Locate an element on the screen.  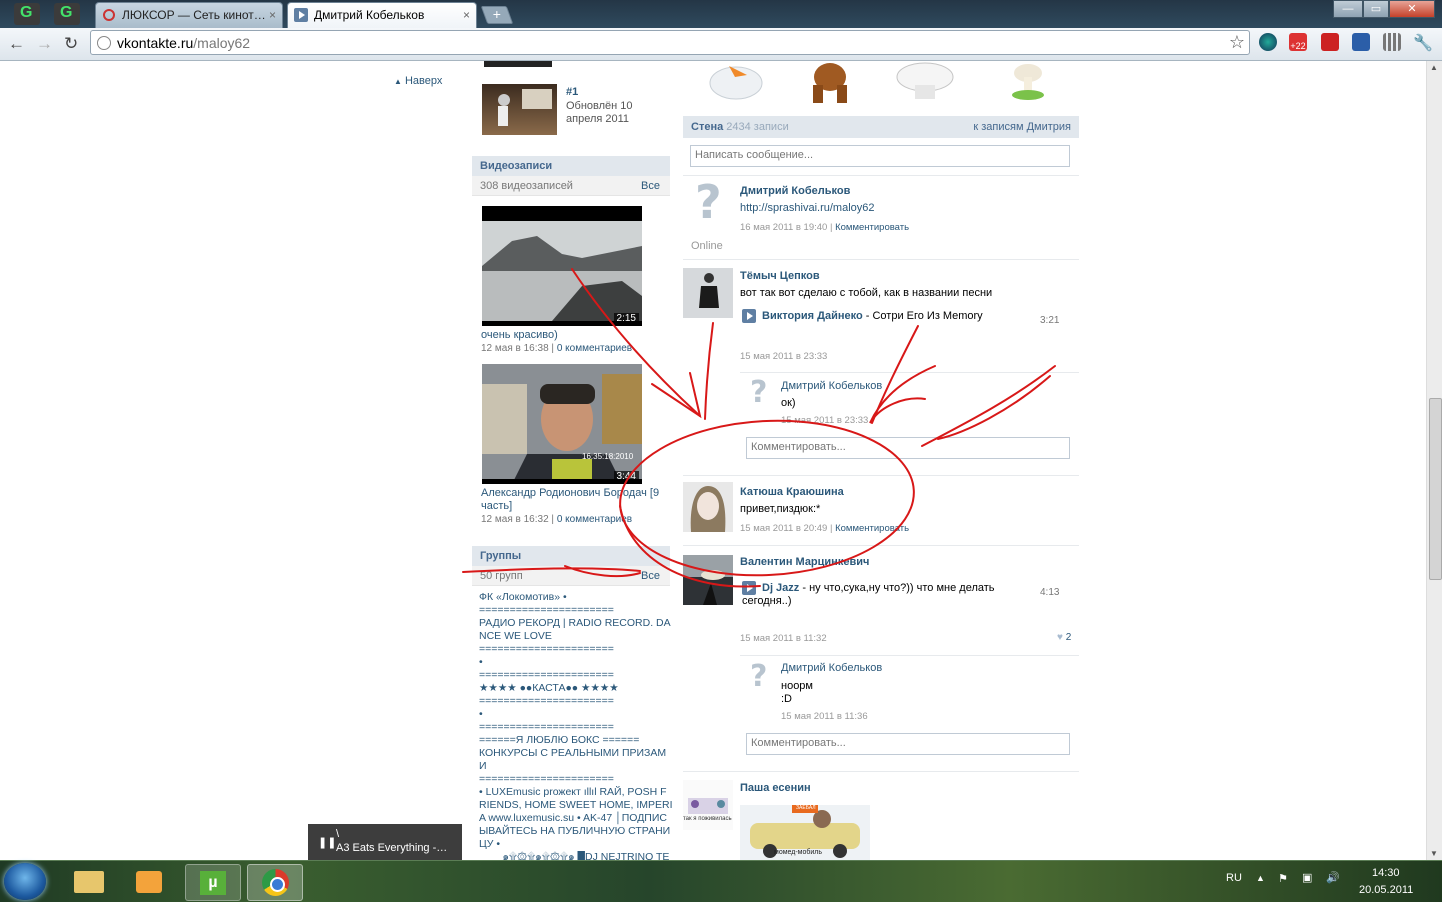
extension-badge-icon: +22 is located at coordinates (1298, 42).